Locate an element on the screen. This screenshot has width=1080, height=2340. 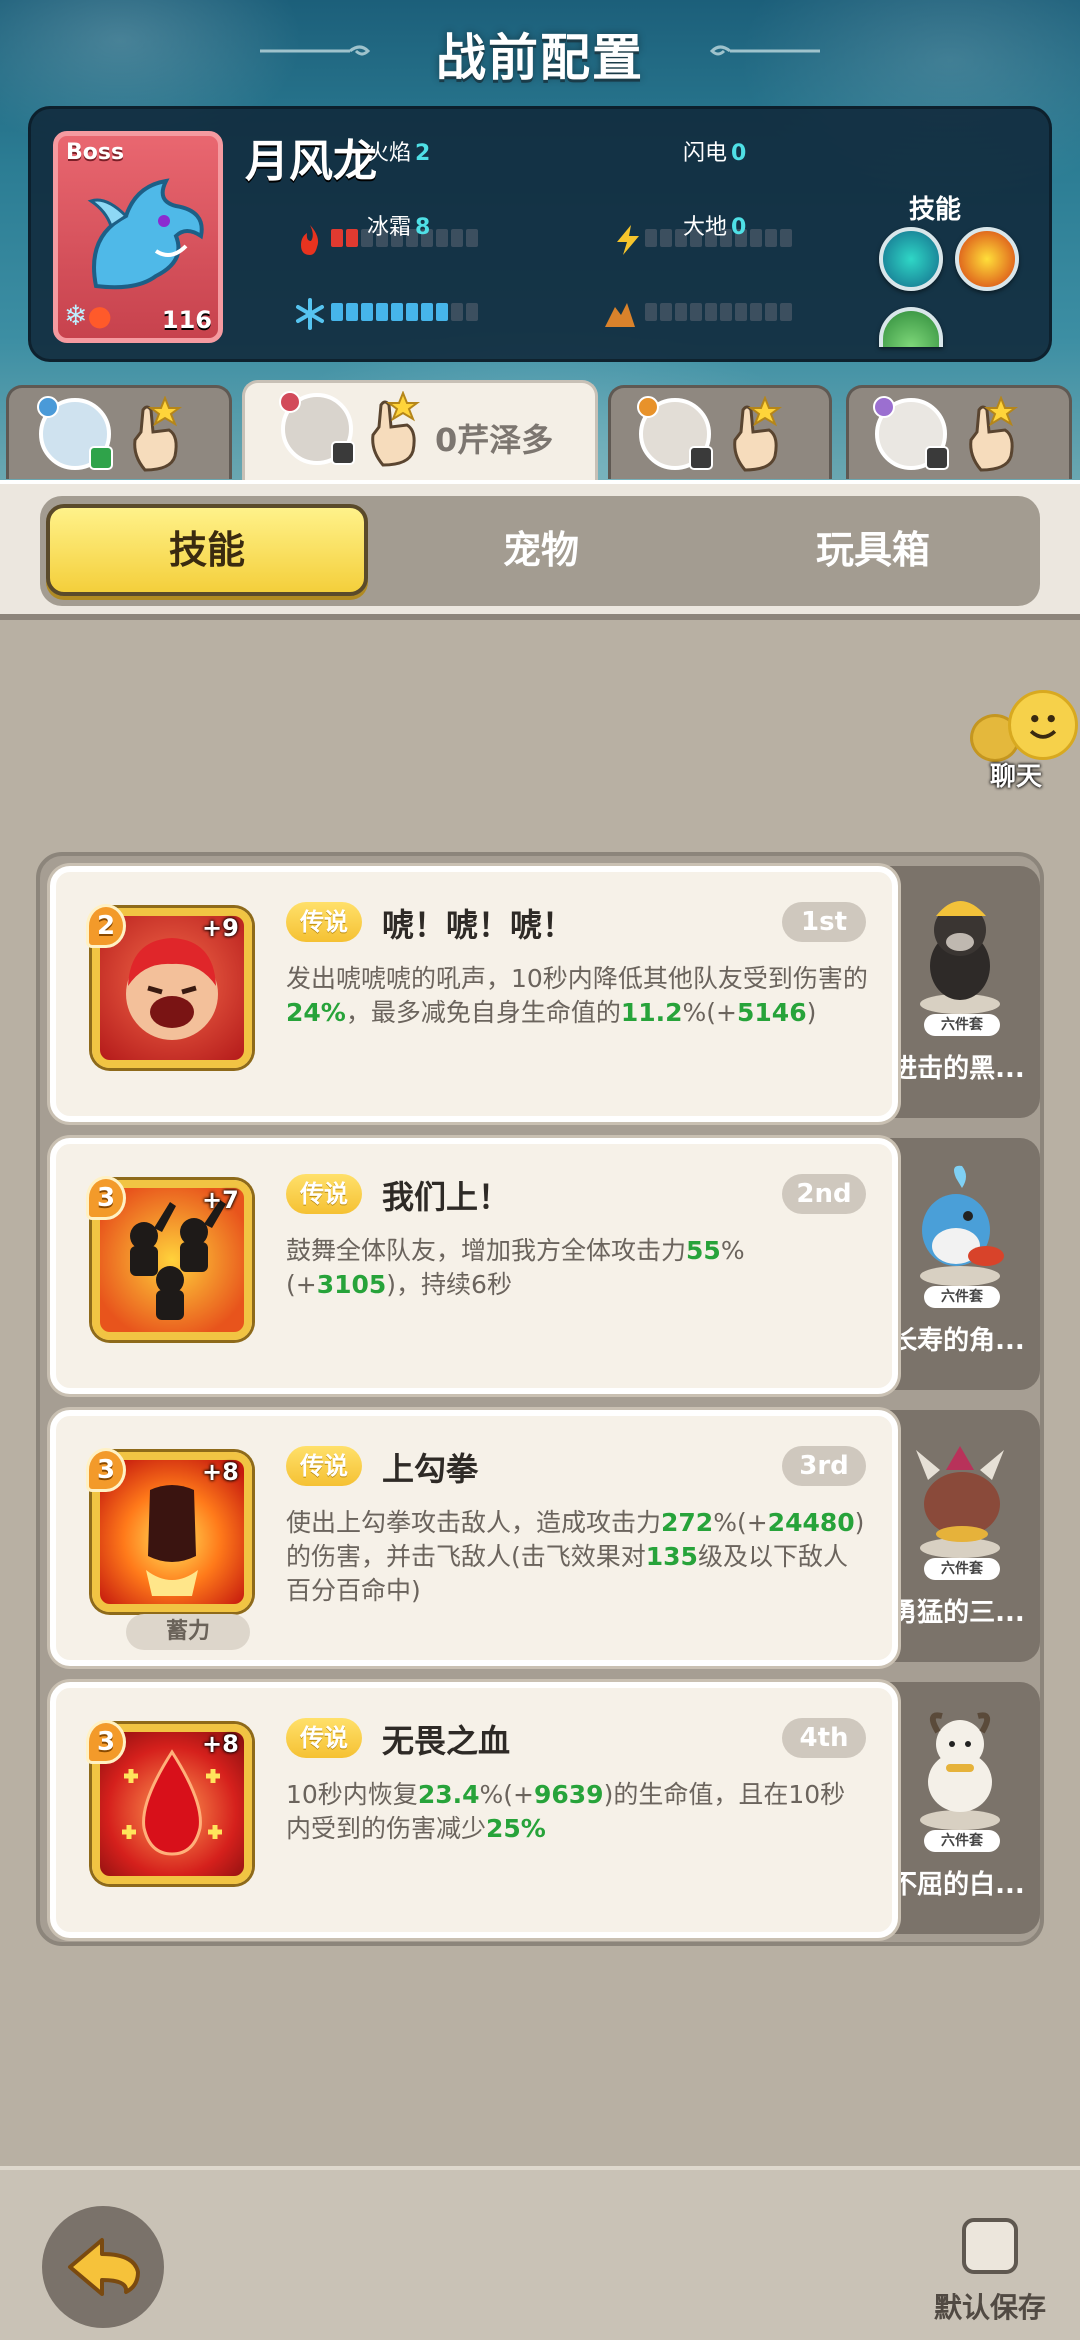
character-tab-2: 0芹泽多 is located at coordinates (420, 430).